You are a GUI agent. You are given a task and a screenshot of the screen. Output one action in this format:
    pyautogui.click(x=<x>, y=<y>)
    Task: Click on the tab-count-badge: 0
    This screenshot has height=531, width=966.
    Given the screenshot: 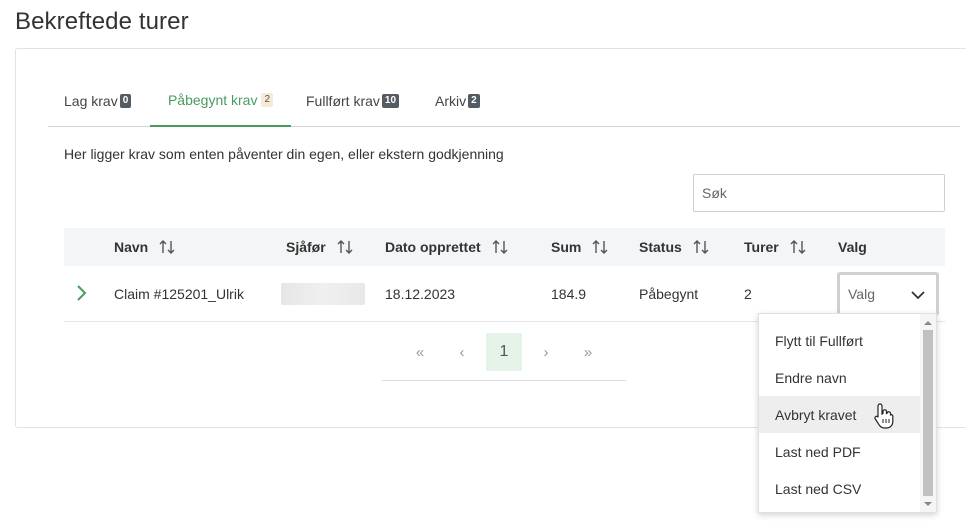 What is the action you would take?
    pyautogui.click(x=125, y=101)
    